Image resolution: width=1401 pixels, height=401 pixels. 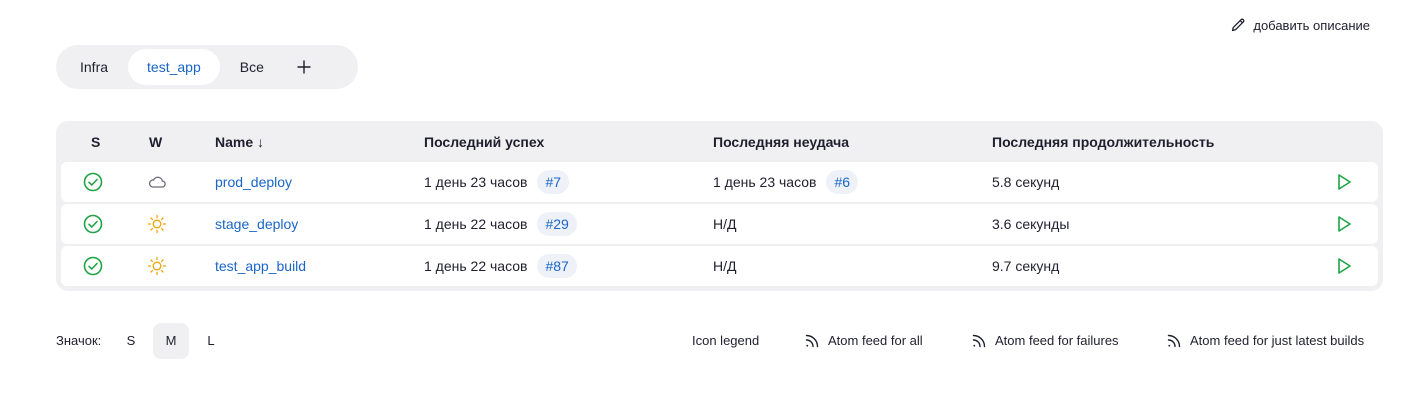 I want to click on failure-build-link: #6, so click(x=842, y=182).